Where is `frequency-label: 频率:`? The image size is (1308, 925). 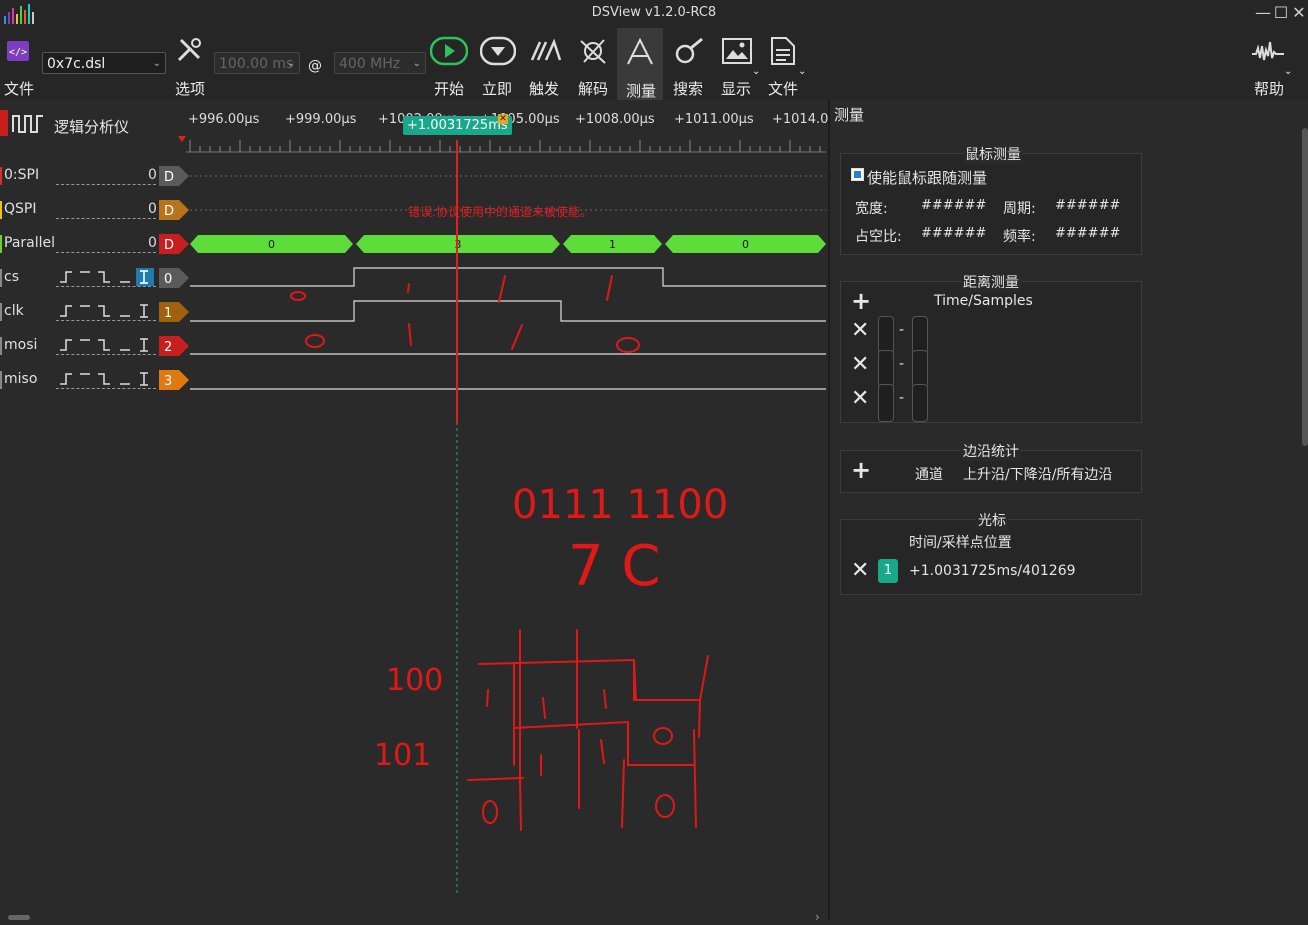 frequency-label: 频率: is located at coordinates (1019, 237).